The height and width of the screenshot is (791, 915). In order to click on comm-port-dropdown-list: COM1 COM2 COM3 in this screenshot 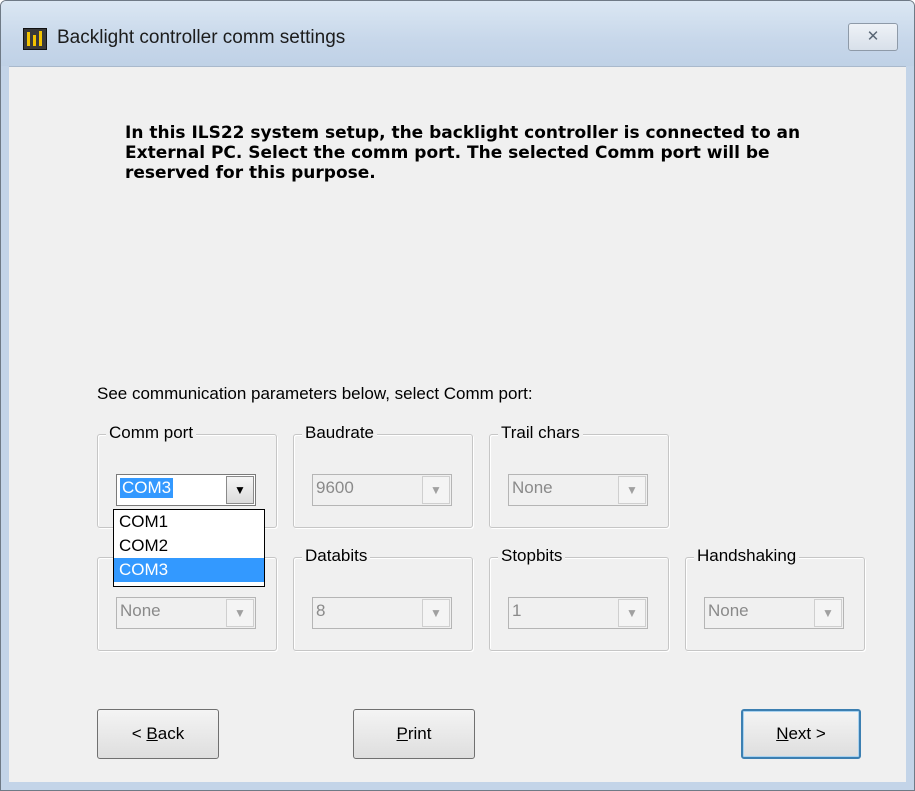, I will do `click(189, 548)`.